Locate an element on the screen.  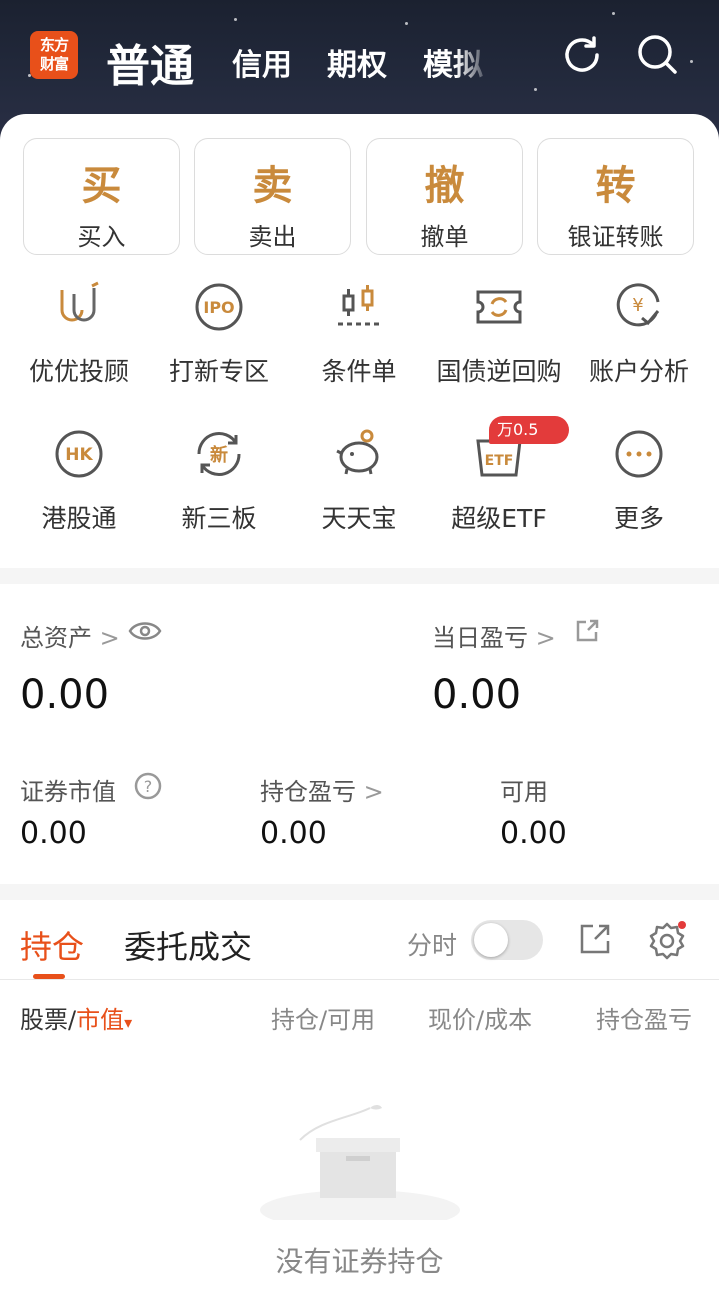
transfer-label: 银证转账 is located at coordinates (615, 237).